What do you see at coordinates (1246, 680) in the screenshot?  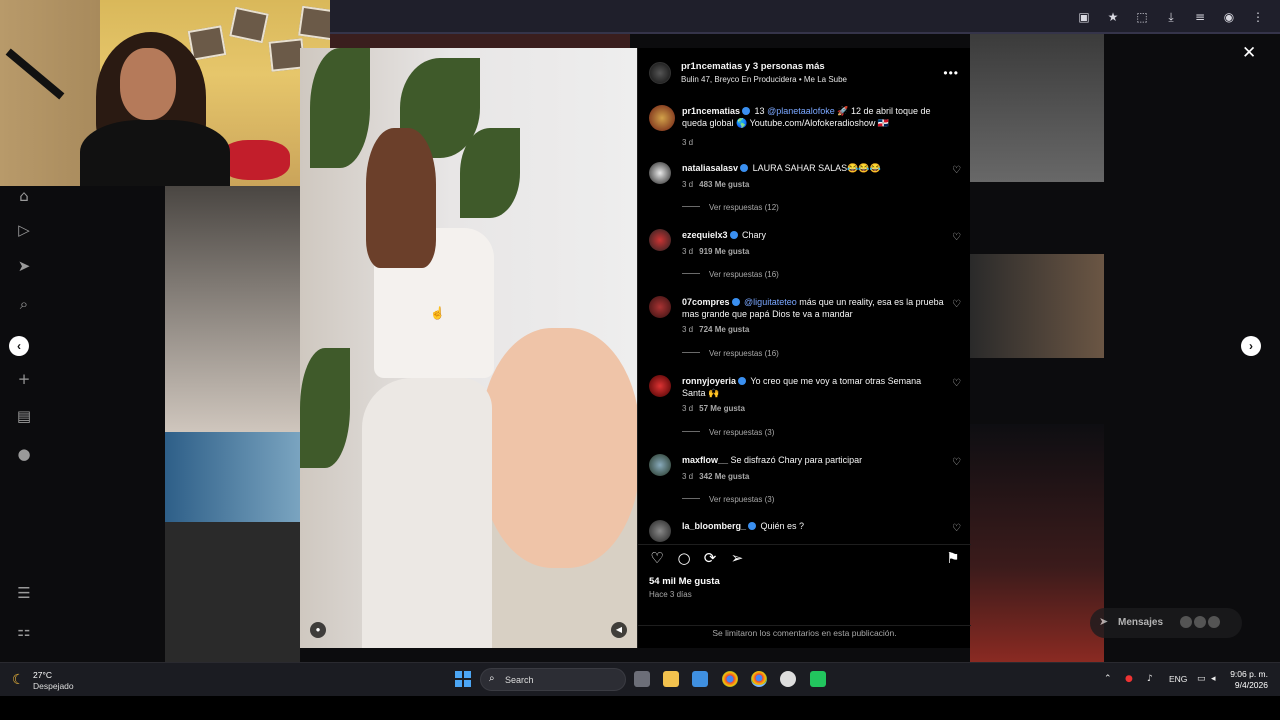 I see `taskbar-clock: 9:06 p. m. 9/4/2026` at bounding box center [1246, 680].